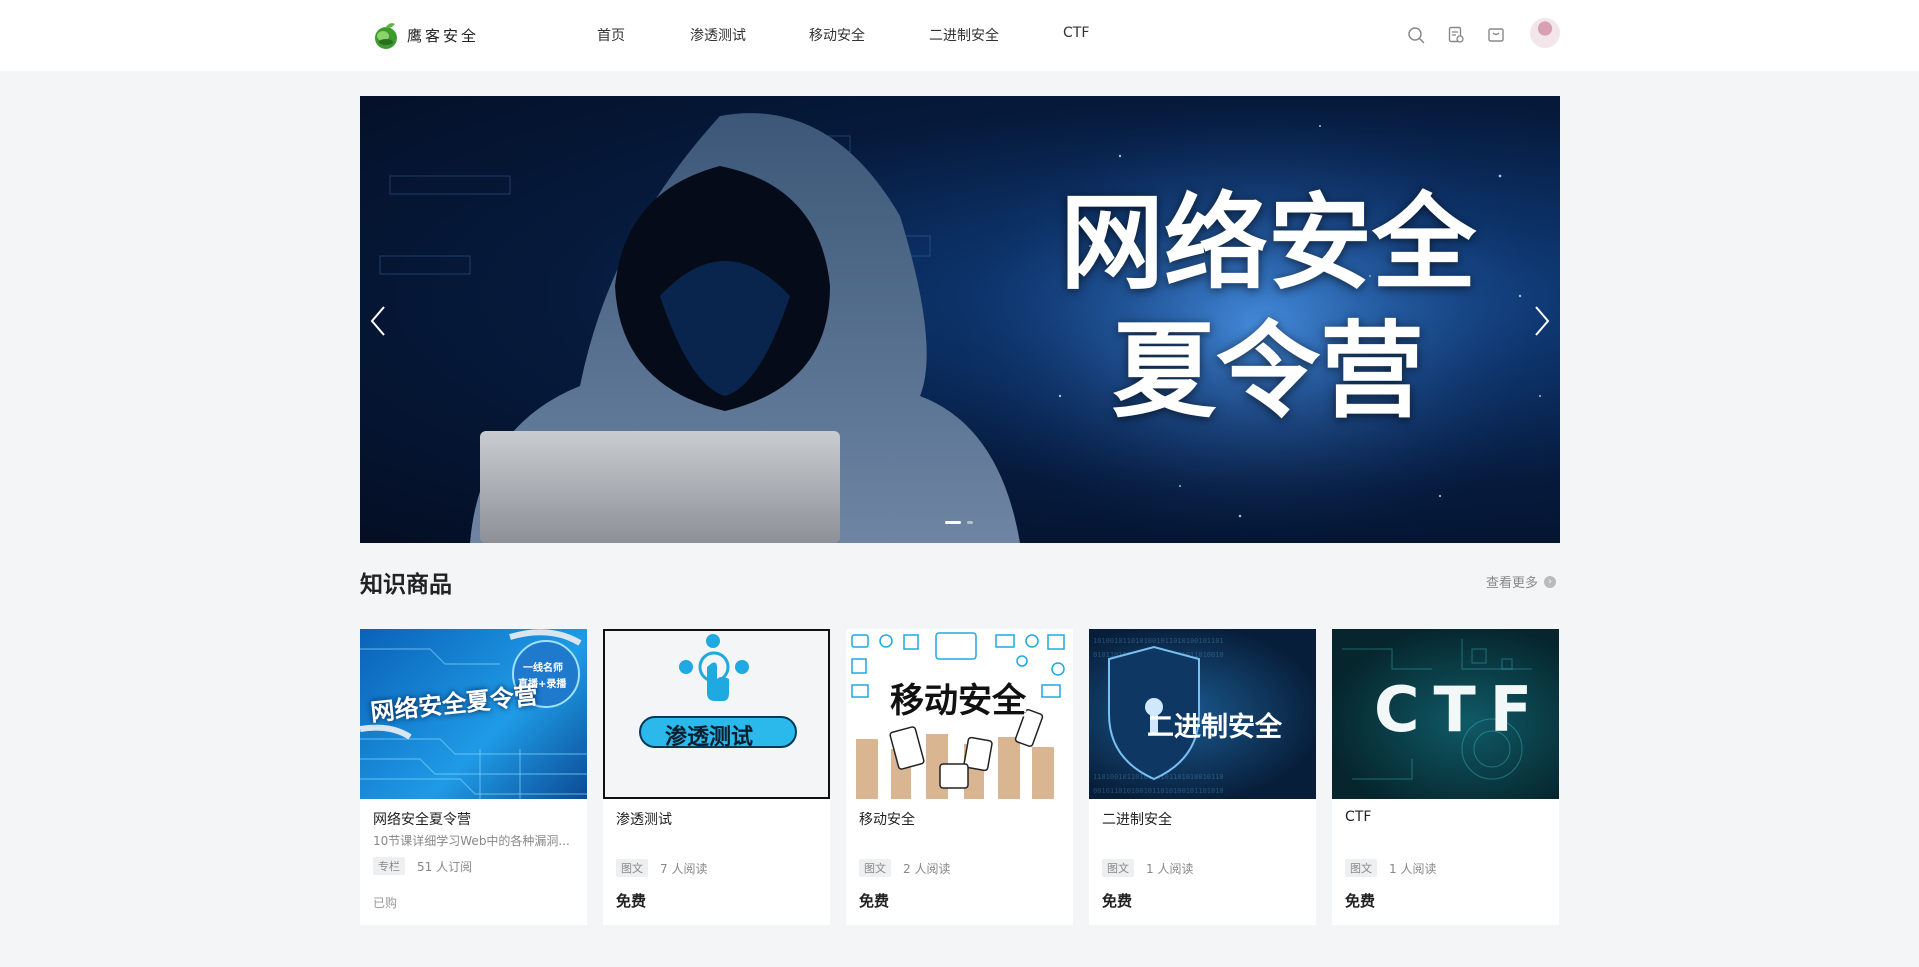  I want to click on view-more-link: 查看更多 ›, so click(1521, 581).